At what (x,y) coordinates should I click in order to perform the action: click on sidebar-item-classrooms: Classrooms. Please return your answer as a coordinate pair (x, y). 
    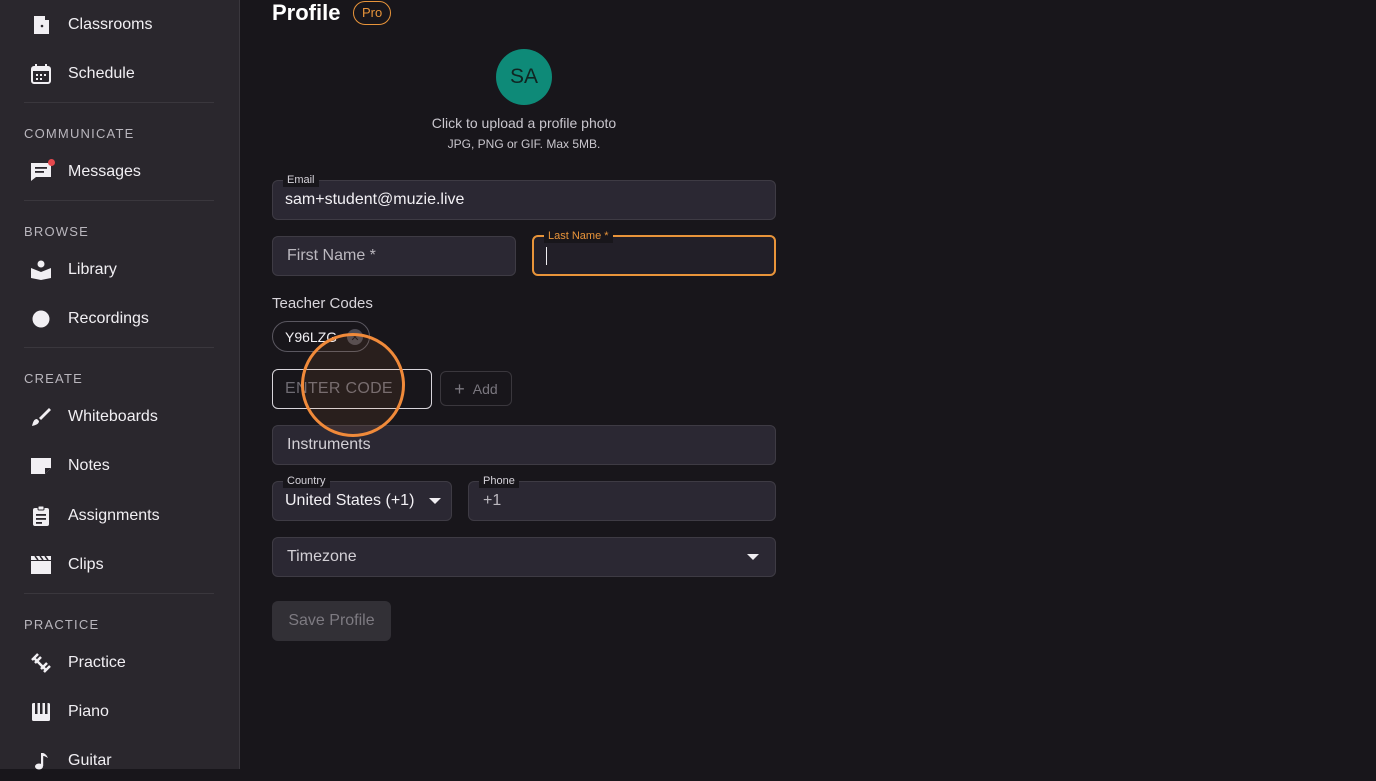
    Looking at the image, I should click on (124, 25).